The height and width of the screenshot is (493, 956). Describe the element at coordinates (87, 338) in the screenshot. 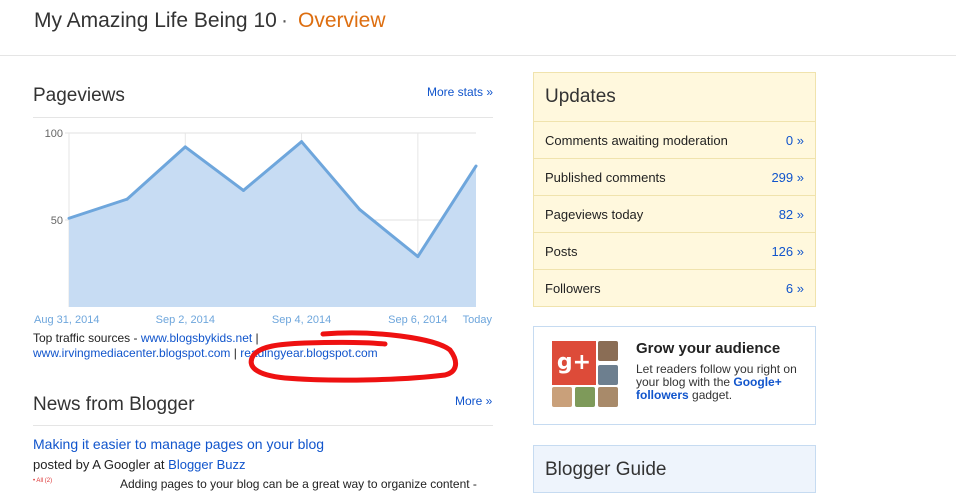

I see `sources-prefix: Top traffic sources -` at that location.